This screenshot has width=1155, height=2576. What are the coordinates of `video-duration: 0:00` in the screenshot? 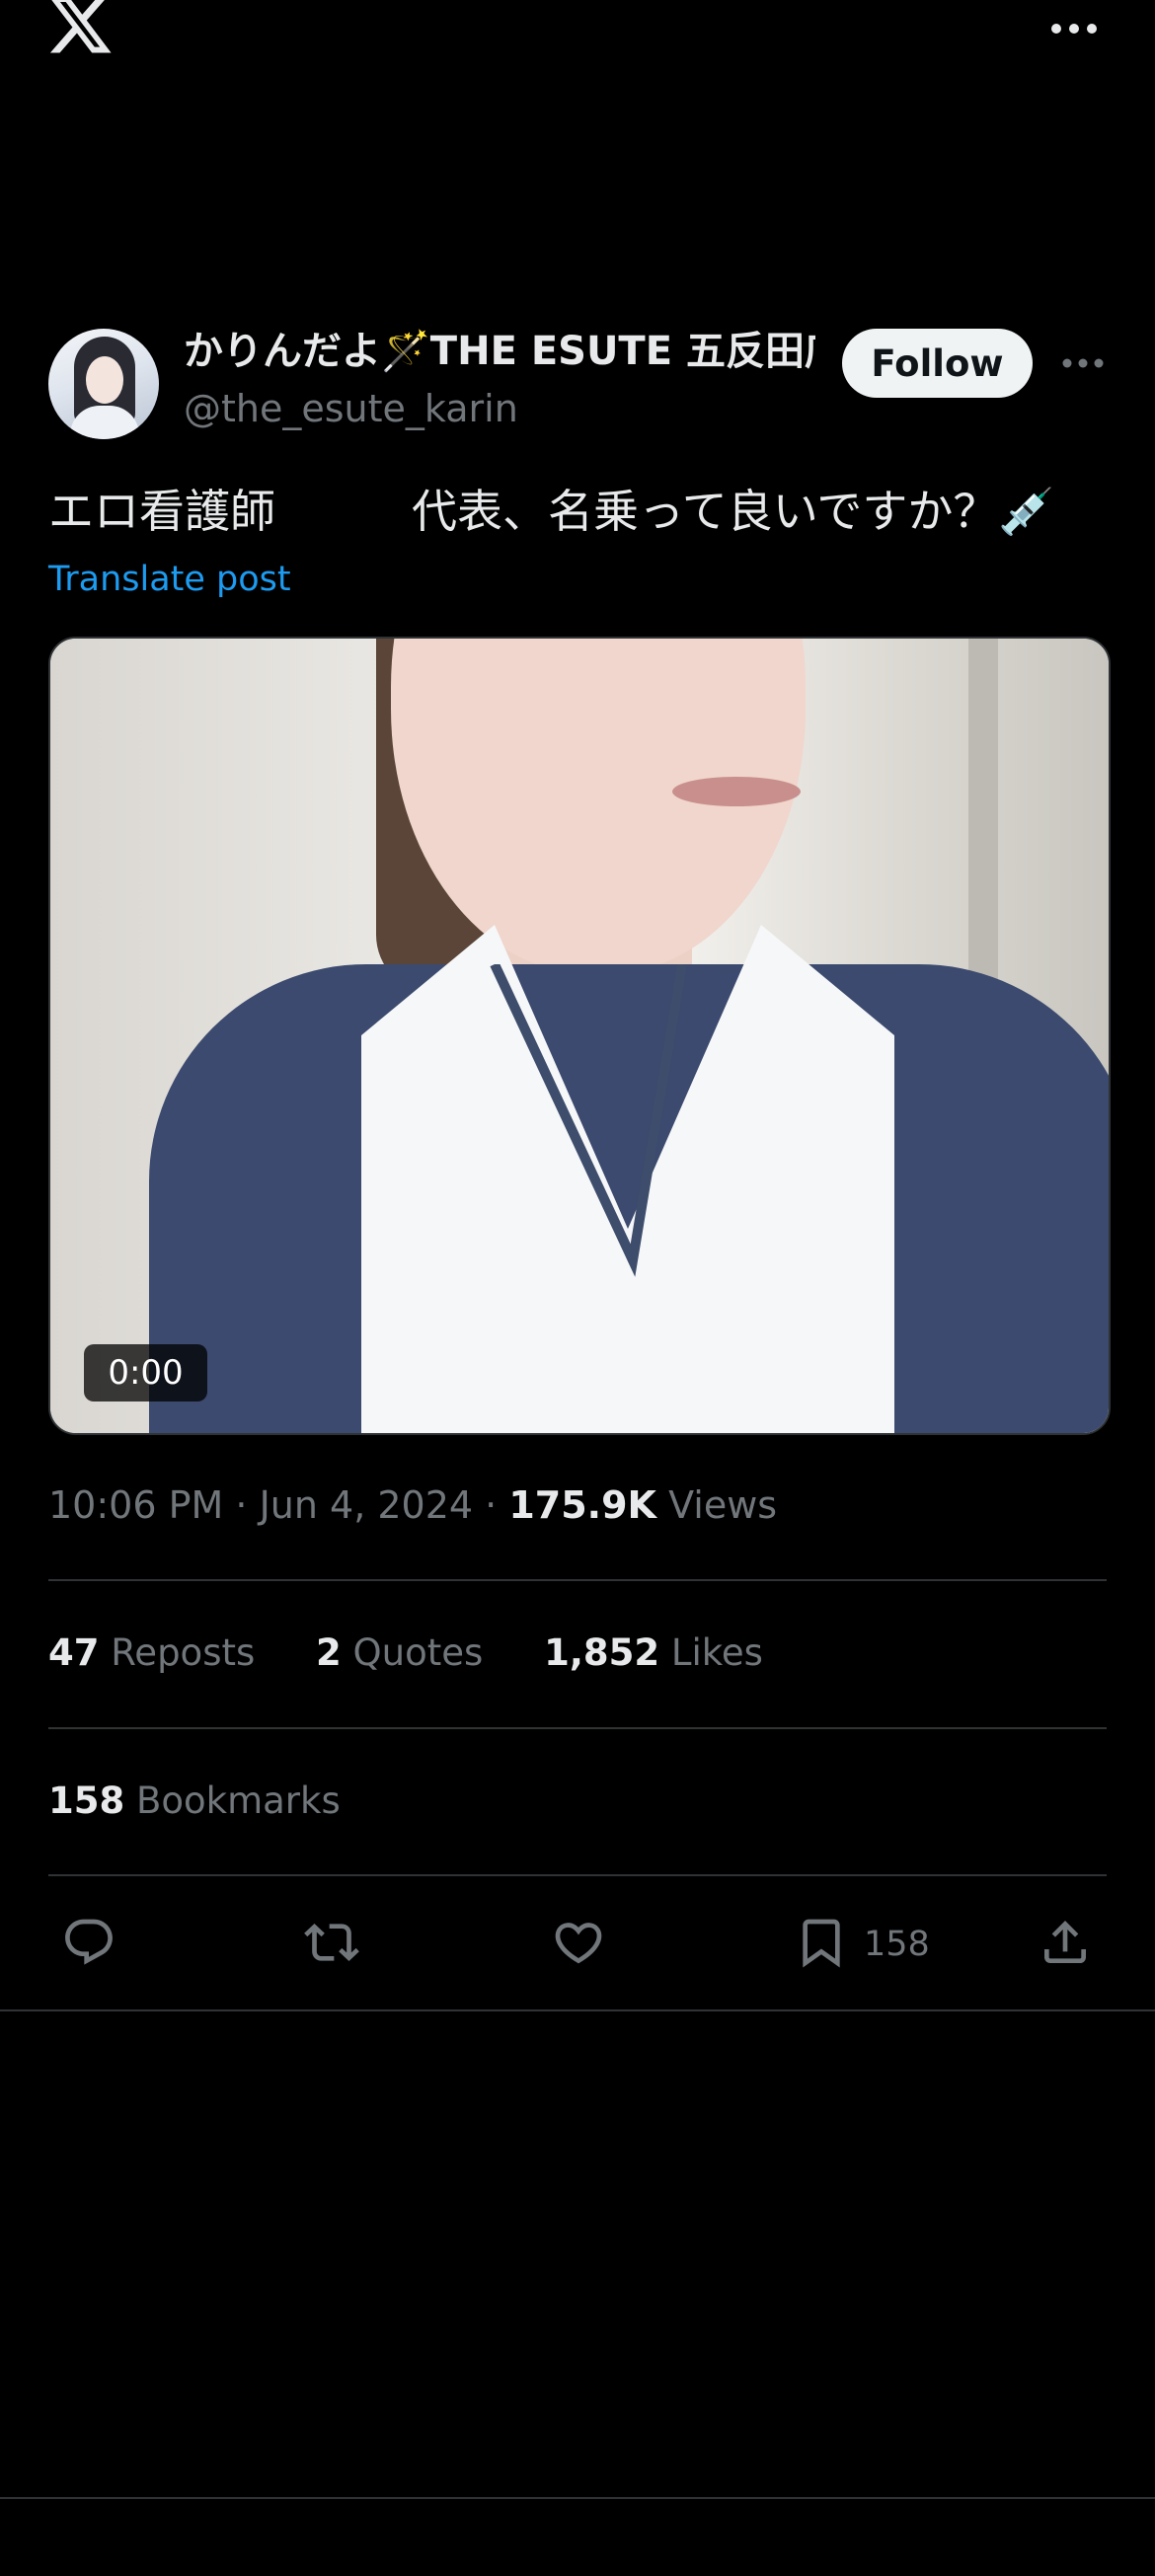 It's located at (145, 1373).